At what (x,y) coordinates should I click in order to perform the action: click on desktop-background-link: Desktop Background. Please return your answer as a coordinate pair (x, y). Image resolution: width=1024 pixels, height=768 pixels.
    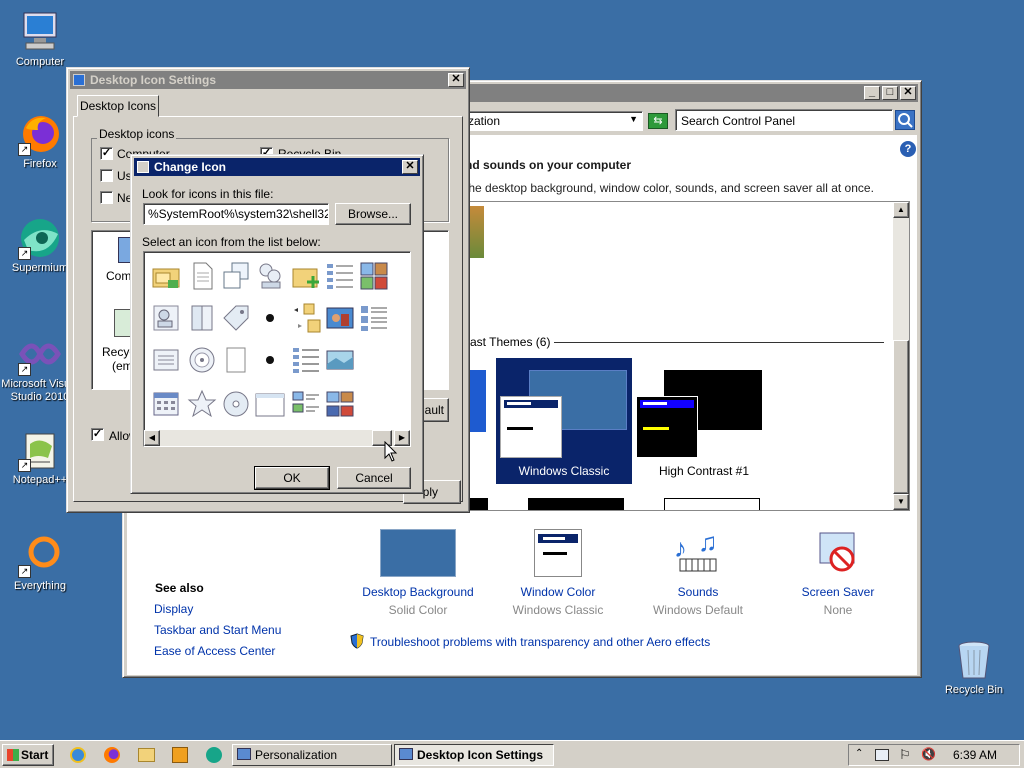
    Looking at the image, I should click on (418, 592).